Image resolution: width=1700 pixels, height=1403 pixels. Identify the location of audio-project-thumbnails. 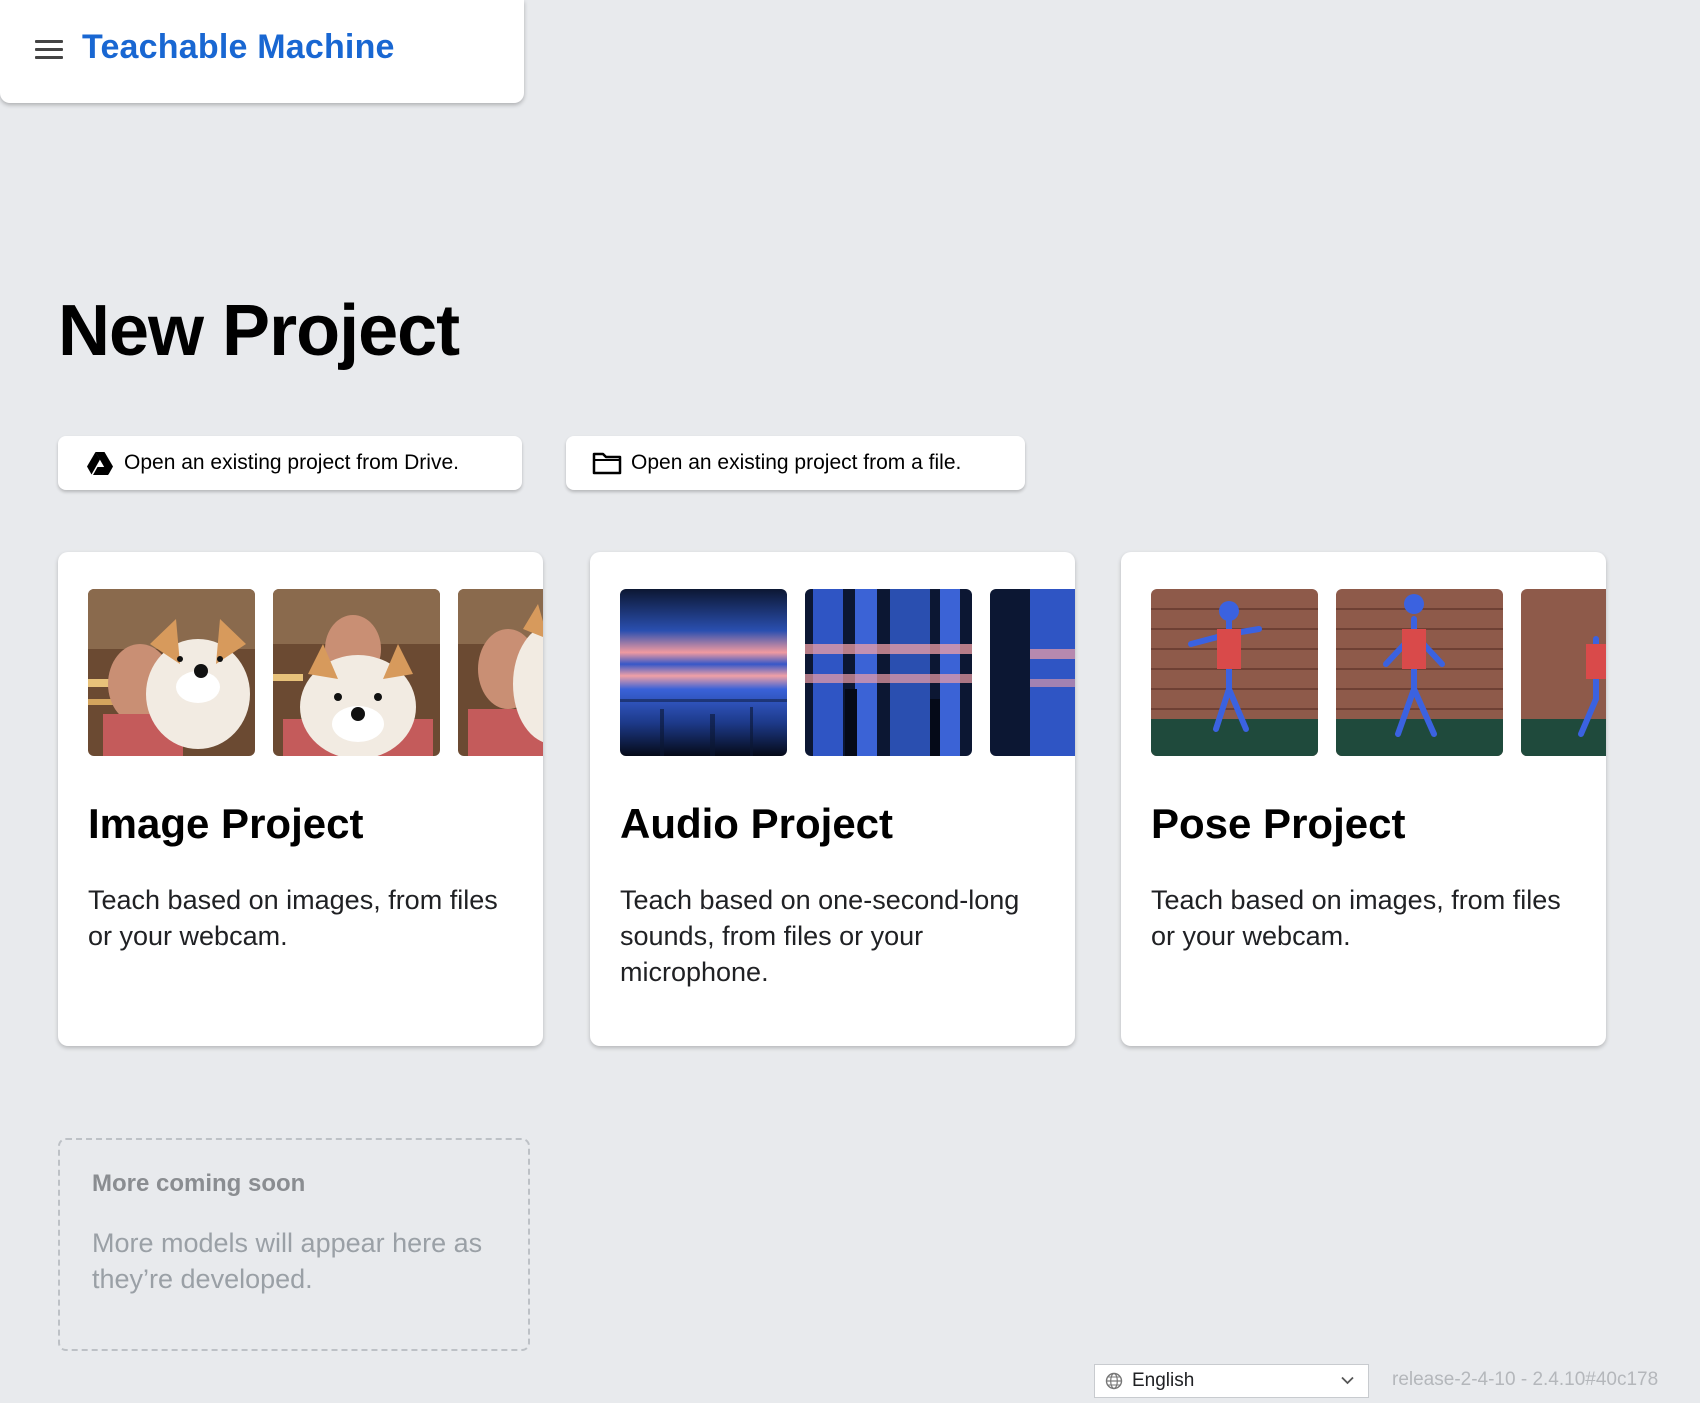
(847, 672).